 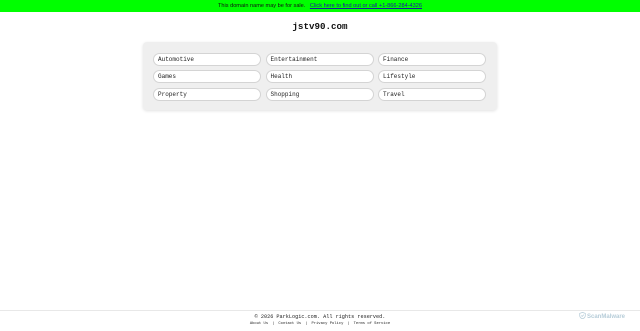 What do you see at coordinates (432, 94) in the screenshot?
I see `category-travel: Travel` at bounding box center [432, 94].